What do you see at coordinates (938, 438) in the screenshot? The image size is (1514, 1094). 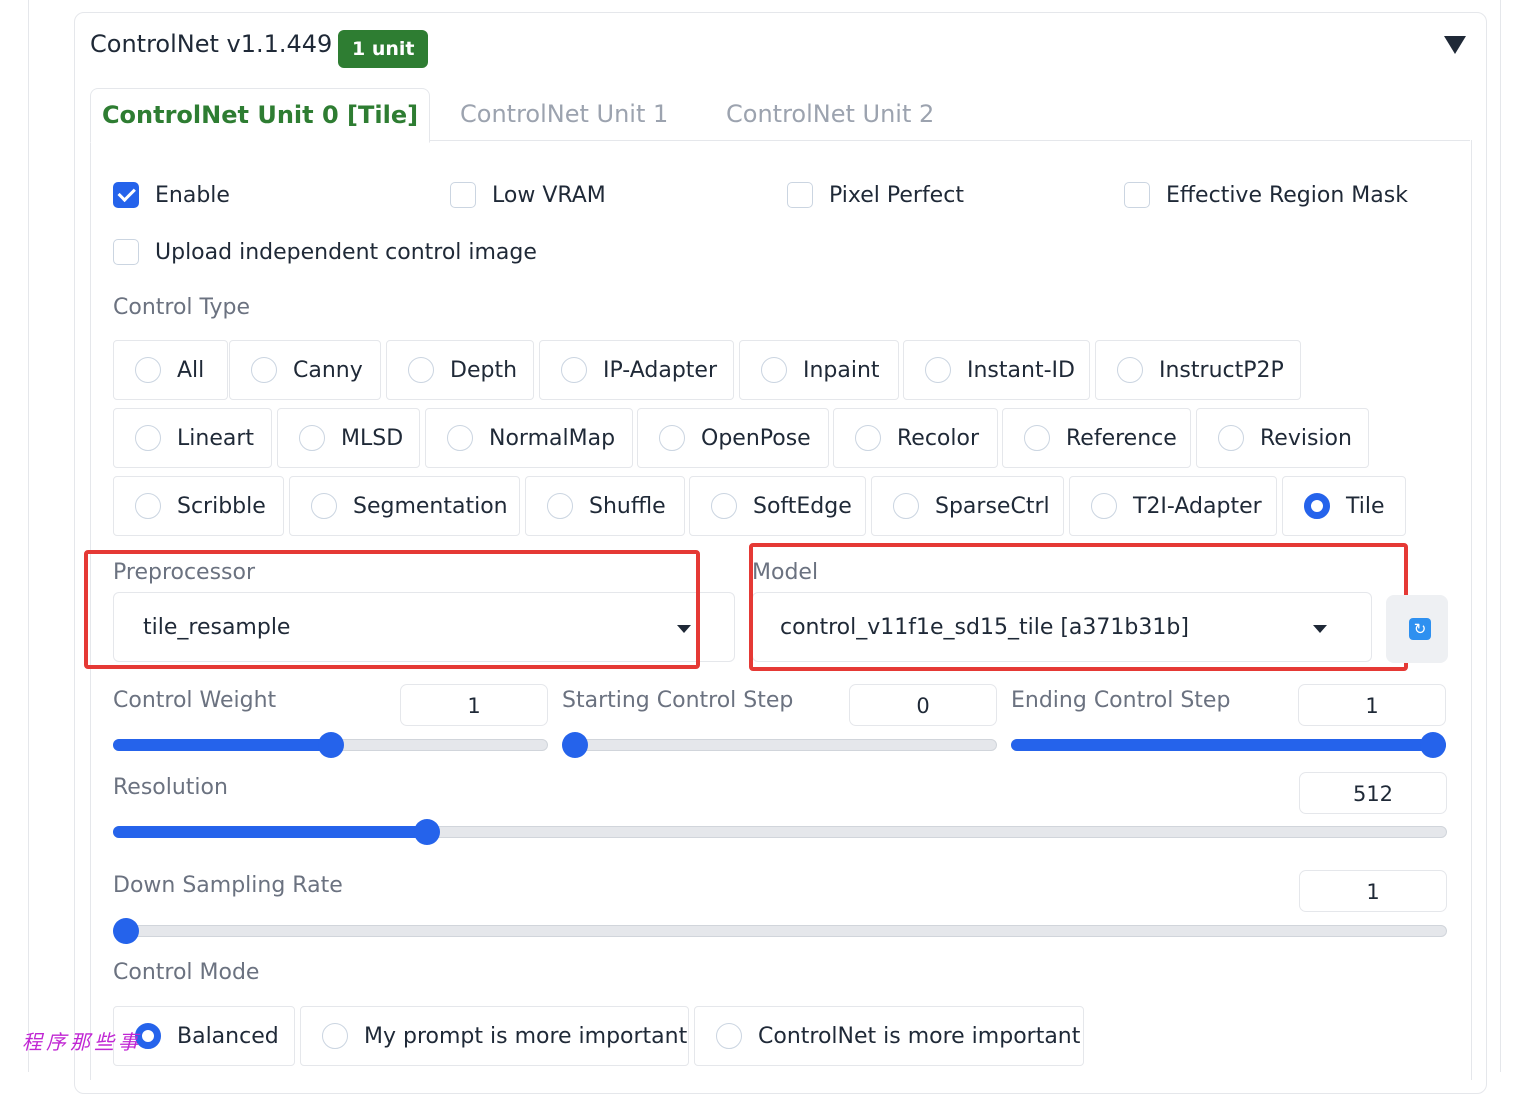 I see `control-type-label: Recolor` at bounding box center [938, 438].